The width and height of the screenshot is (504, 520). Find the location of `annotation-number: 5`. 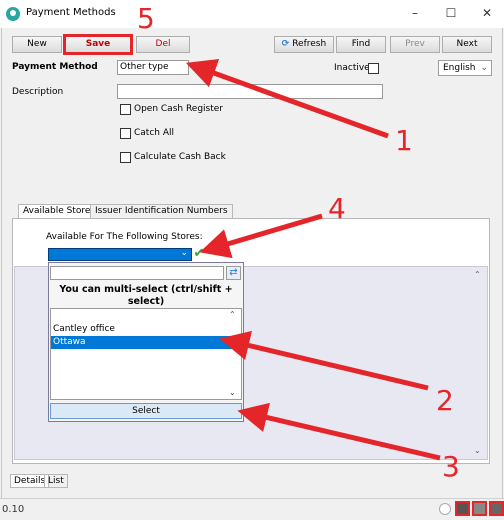

annotation-number: 5 is located at coordinates (146, 18).